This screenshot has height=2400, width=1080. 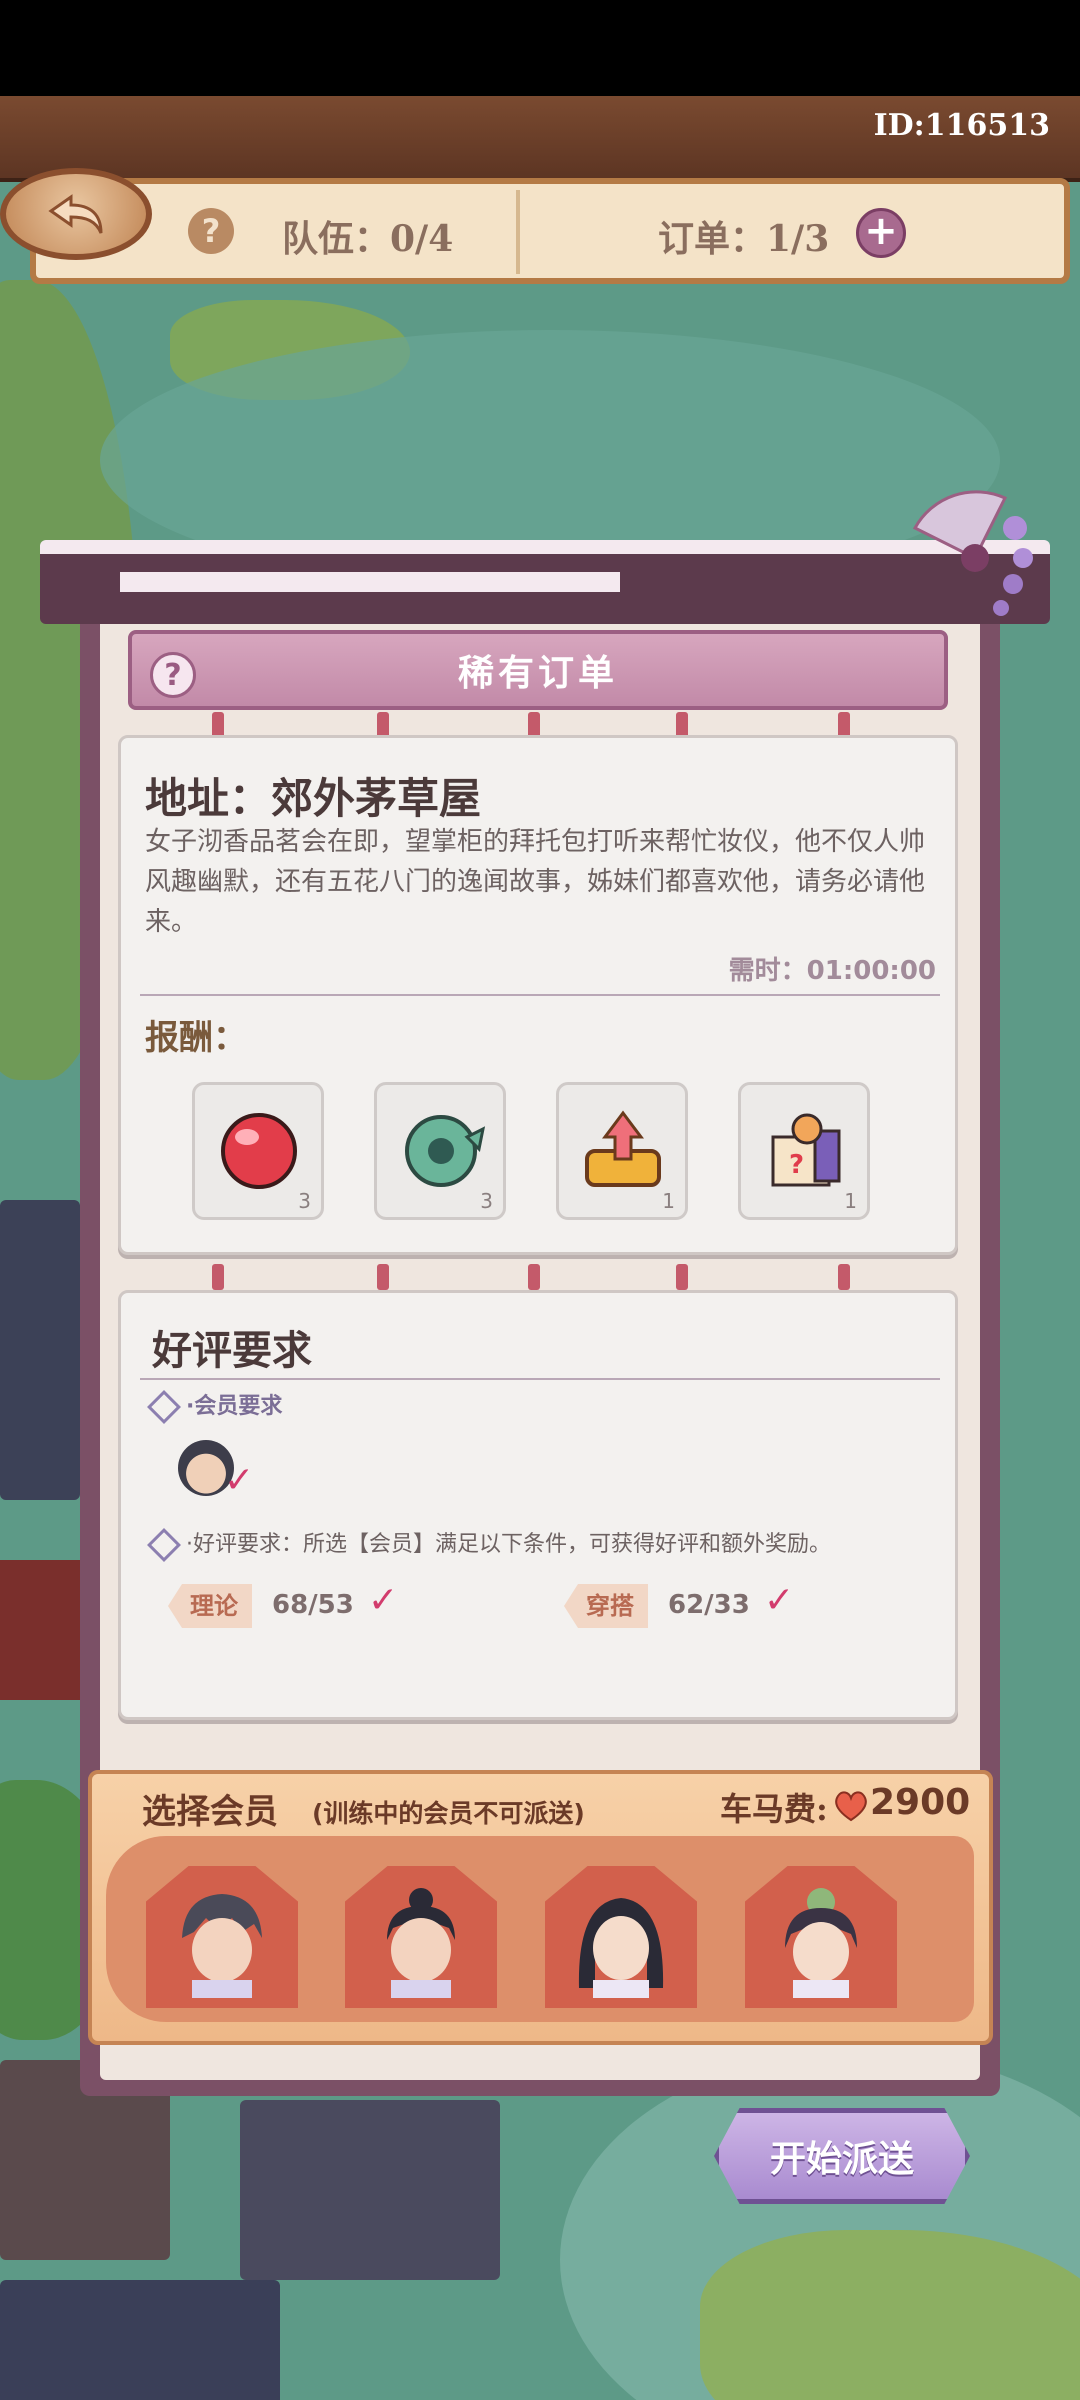 I want to click on good-review-text: ·好评要求：所选【会员】满足以下条件，可获得好评和额外奖励。, so click(x=508, y=1544).